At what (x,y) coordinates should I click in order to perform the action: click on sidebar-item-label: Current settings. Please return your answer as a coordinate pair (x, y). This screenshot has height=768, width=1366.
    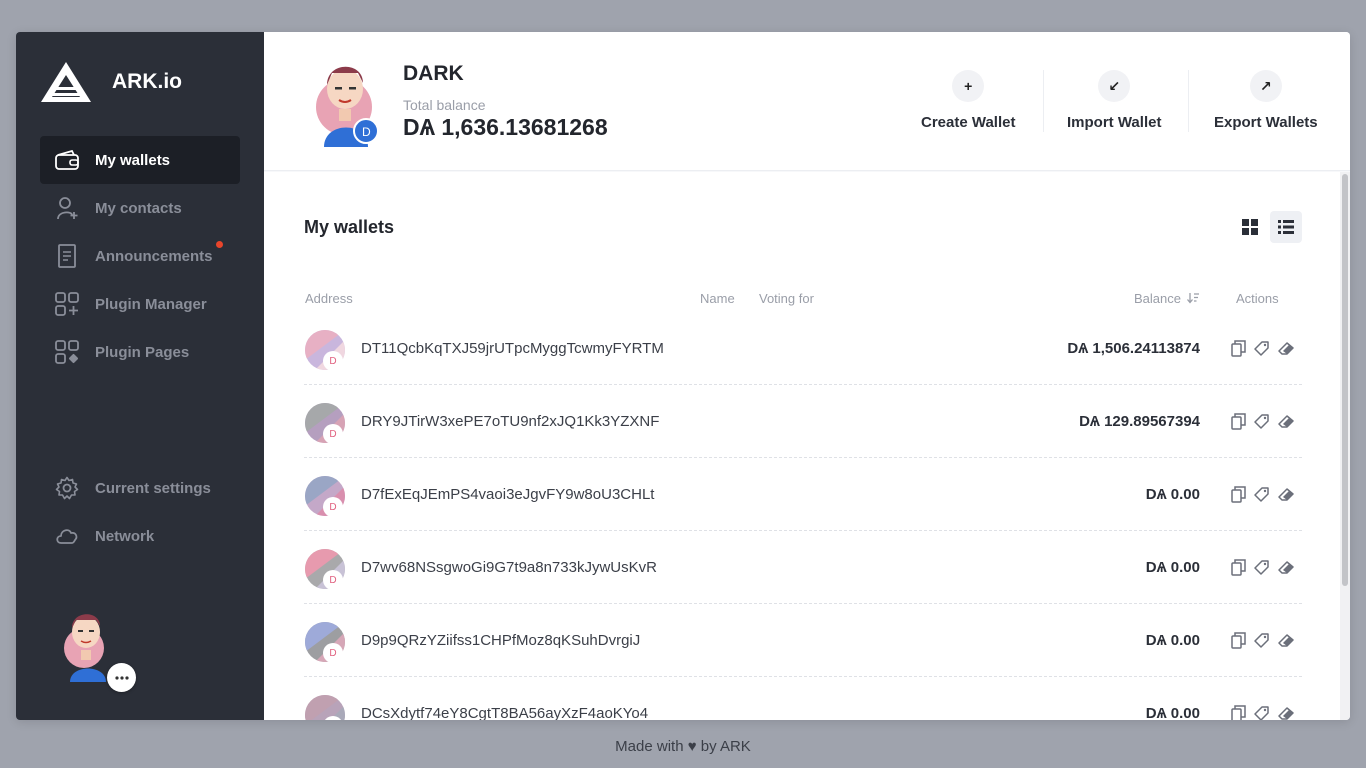
    Looking at the image, I should click on (153, 488).